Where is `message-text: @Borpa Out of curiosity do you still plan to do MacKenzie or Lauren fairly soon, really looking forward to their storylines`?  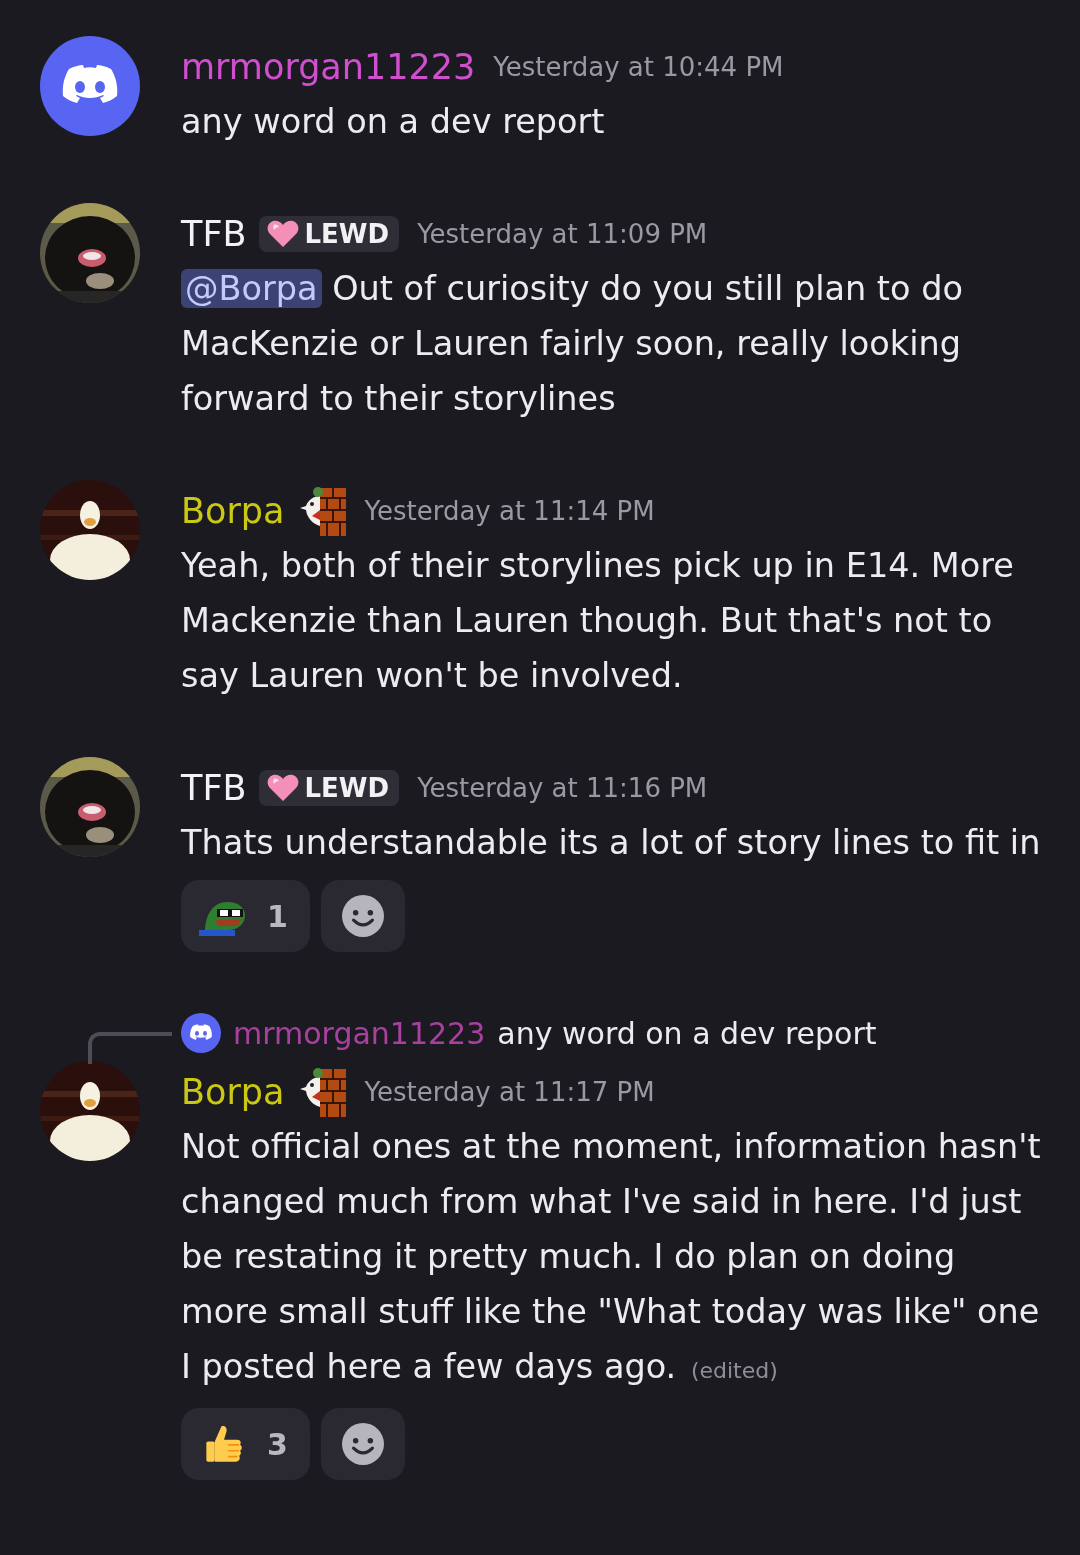
message-text: @Borpa Out of curiosity do you still plan to do MacKenzie or Lauren fairly soon, really looking forward to their storylines is located at coordinates (572, 344).